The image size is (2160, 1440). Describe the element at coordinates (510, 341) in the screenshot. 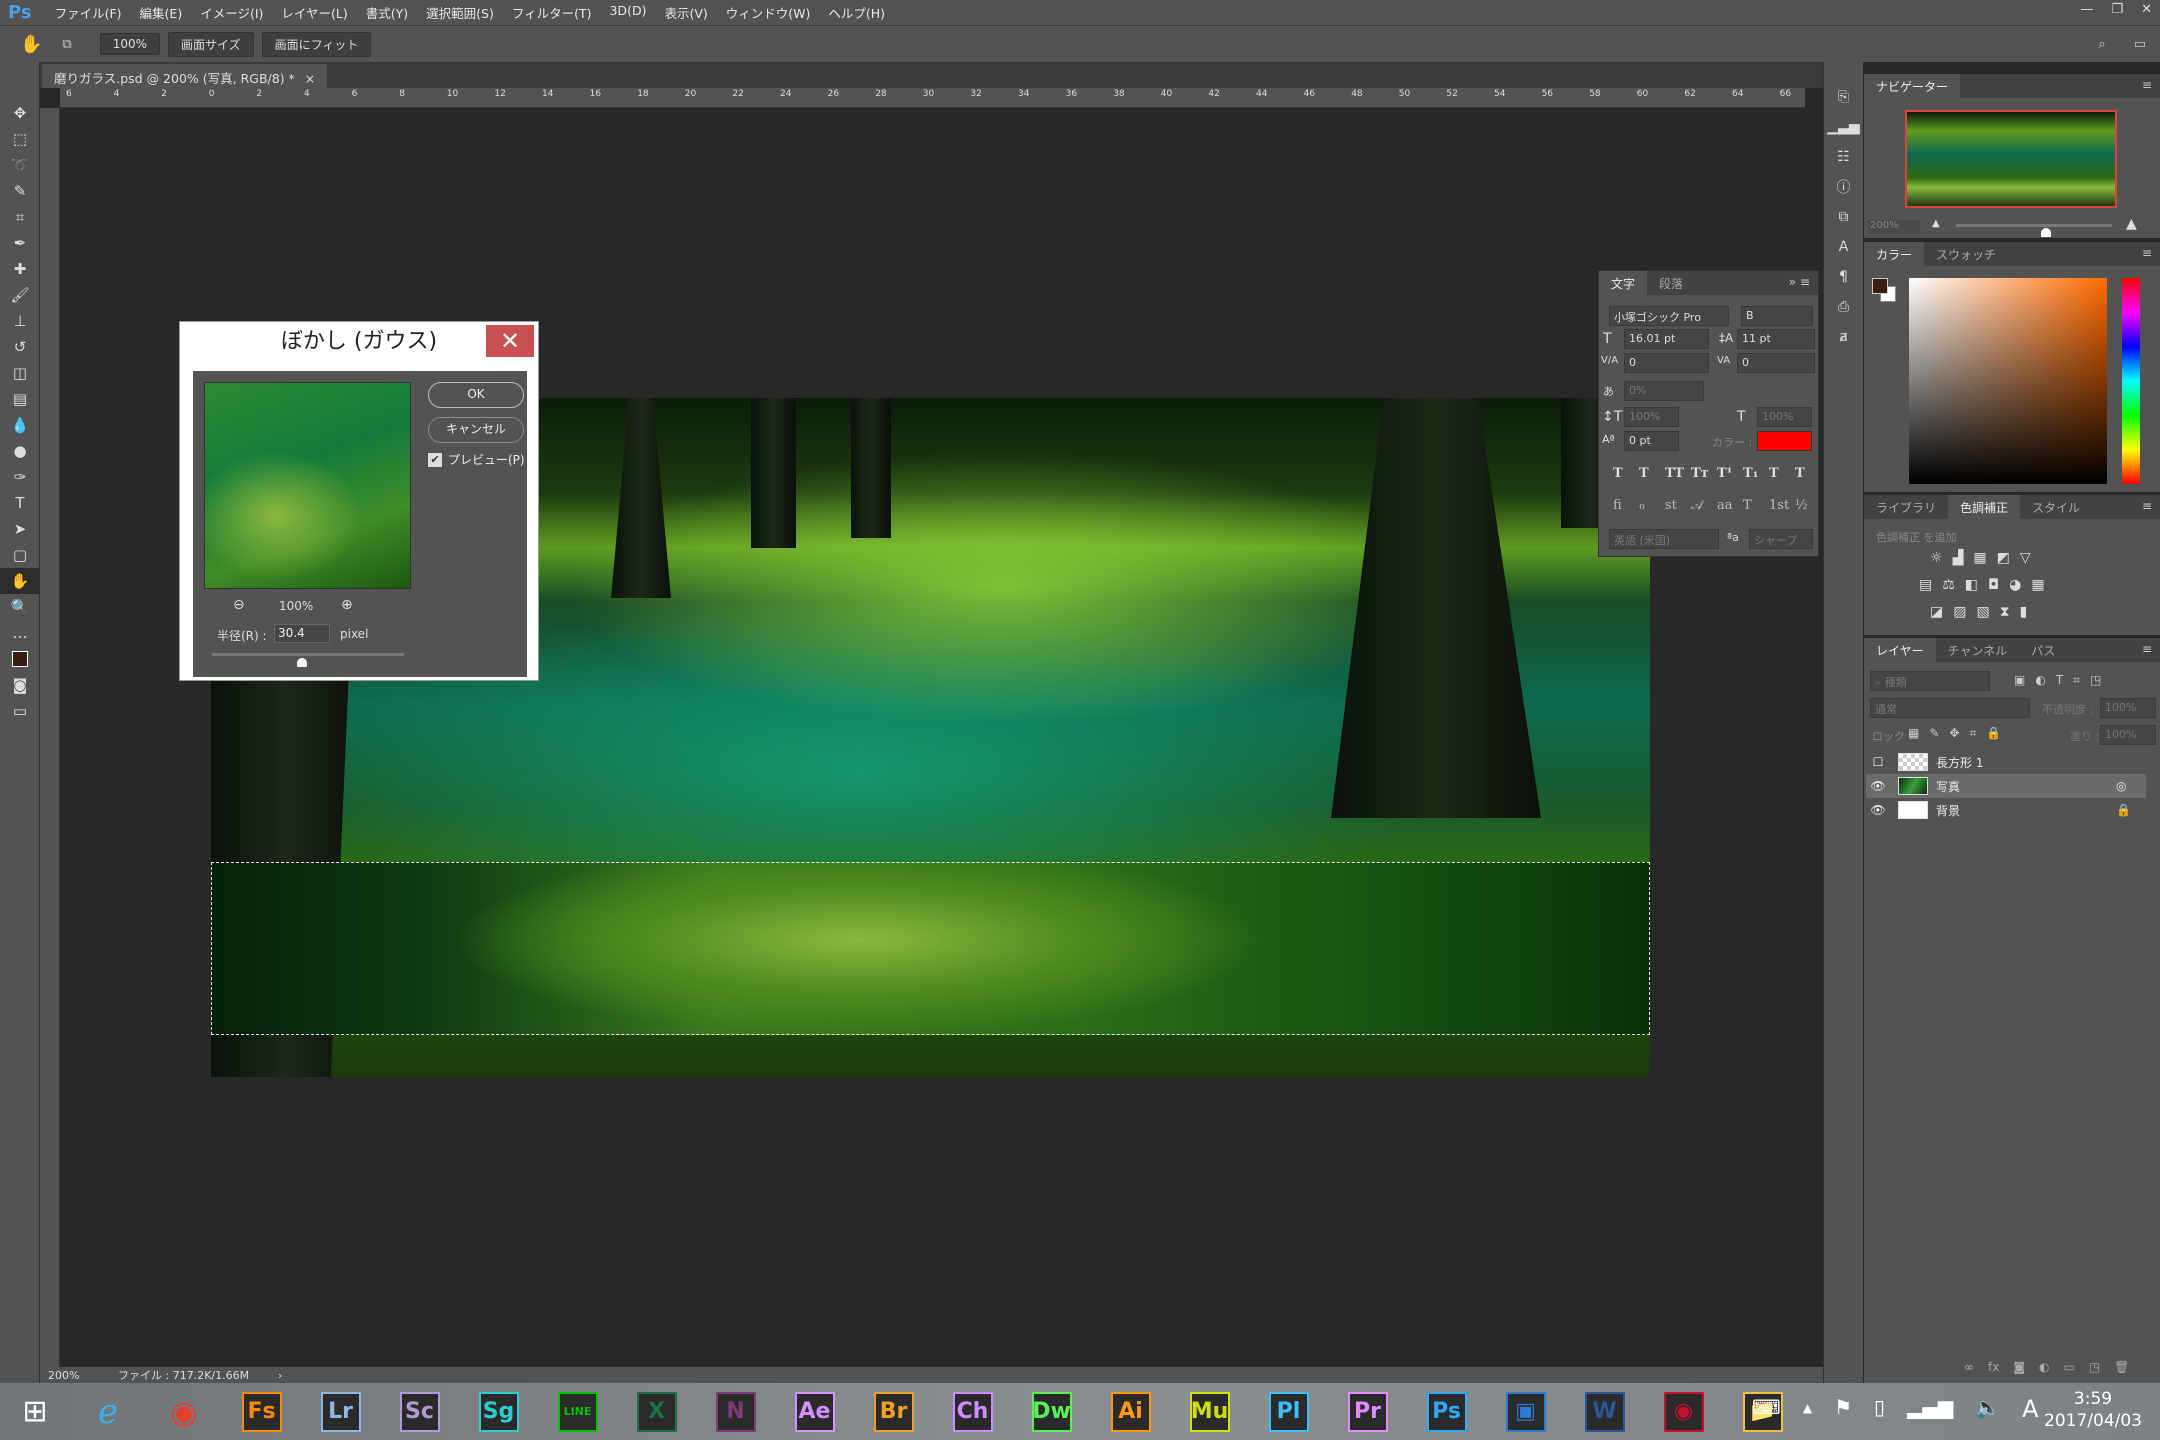

I see `dialog-close-button: ✕` at that location.